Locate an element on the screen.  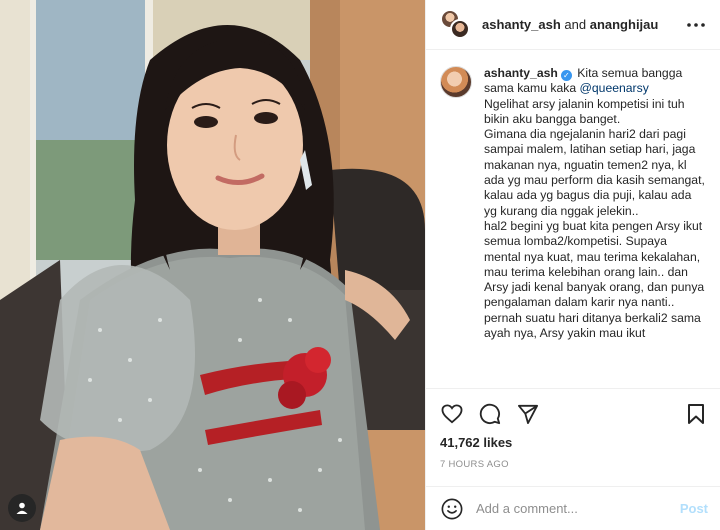
like-button is located at coordinates (452, 414).